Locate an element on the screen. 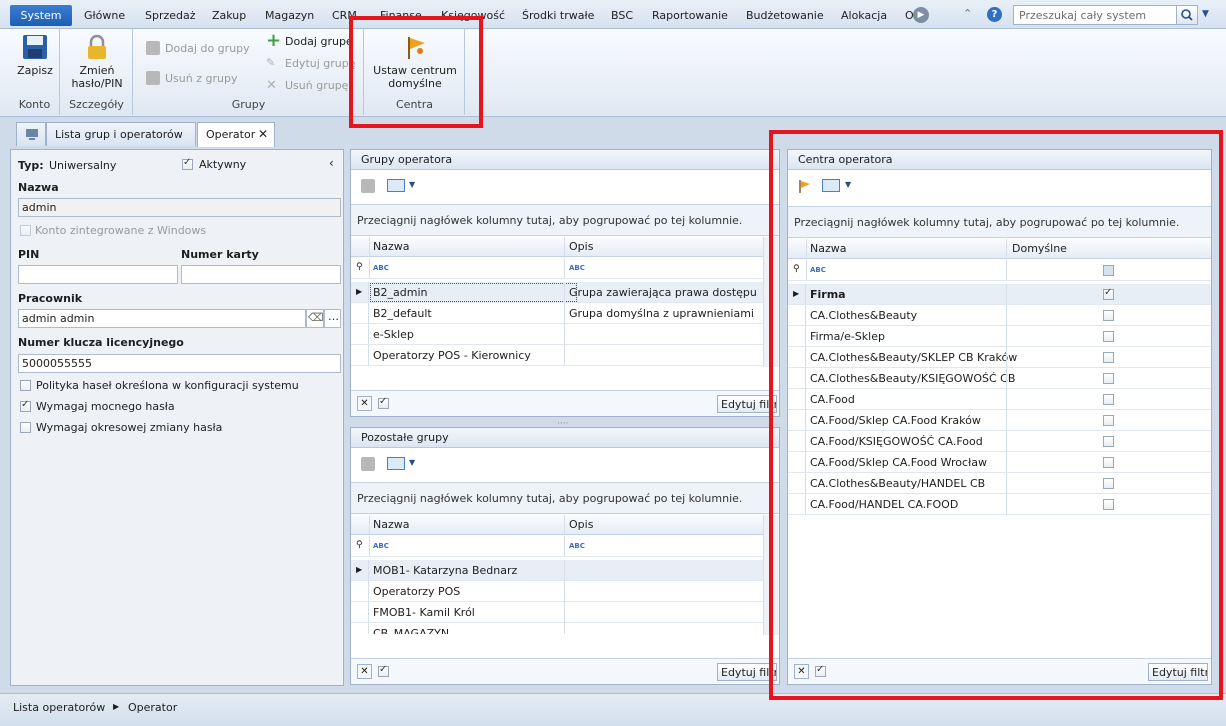 This screenshot has width=1226, height=726. close-icon: ✕ is located at coordinates (271, 85).